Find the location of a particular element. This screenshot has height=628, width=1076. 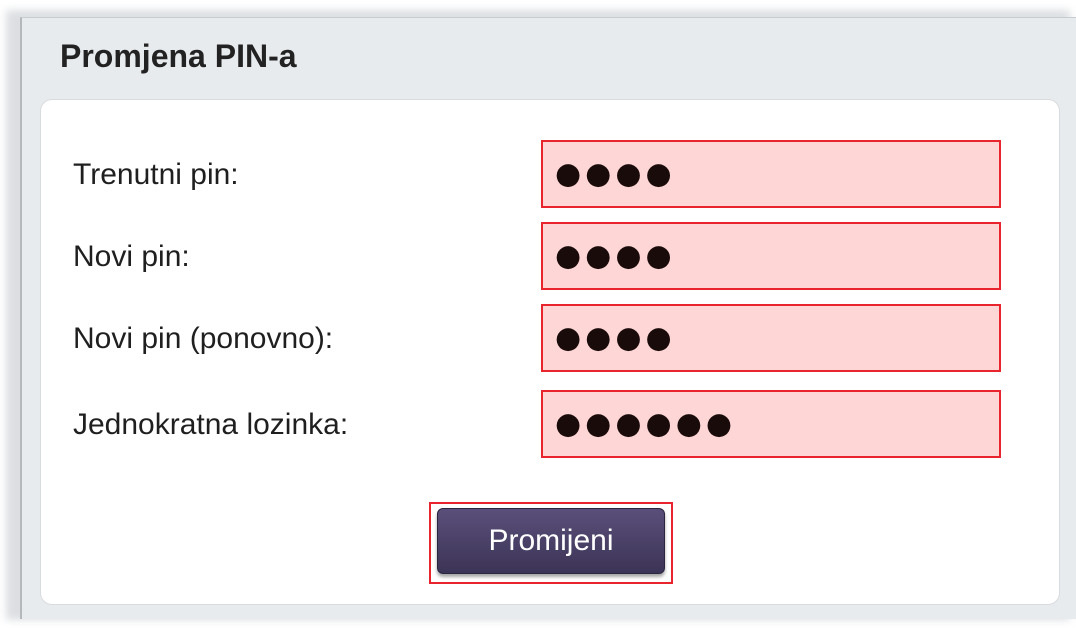

current-pin-row: Trenutni pin: ●●●● is located at coordinates (550, 175).